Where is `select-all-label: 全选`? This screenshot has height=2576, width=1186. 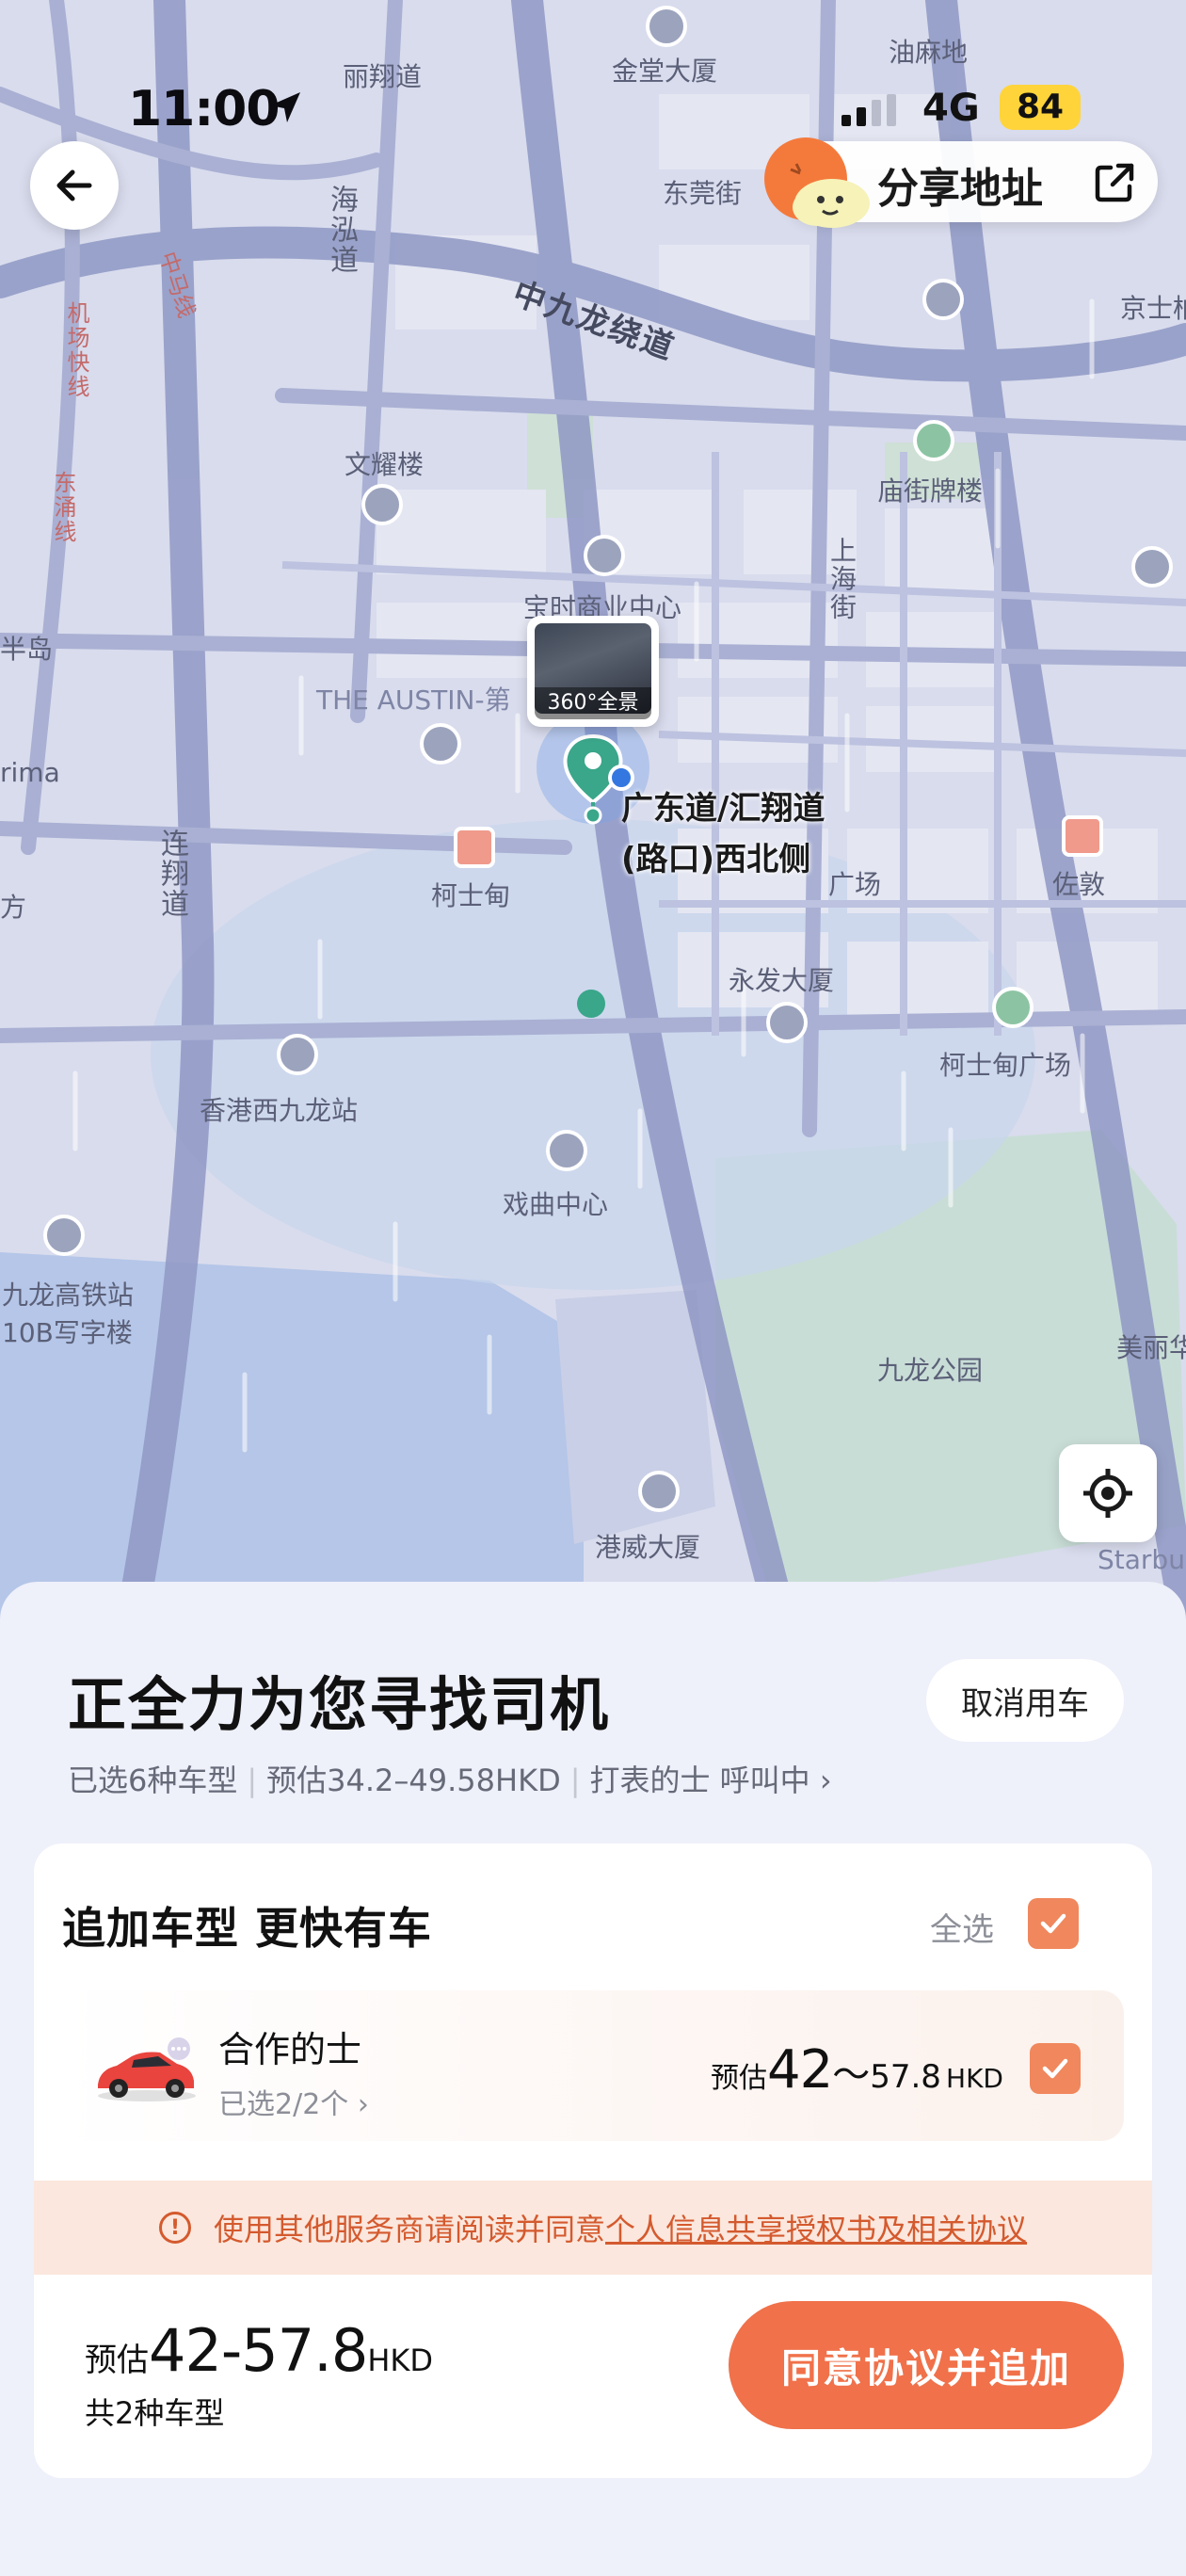 select-all-label: 全选 is located at coordinates (962, 1927).